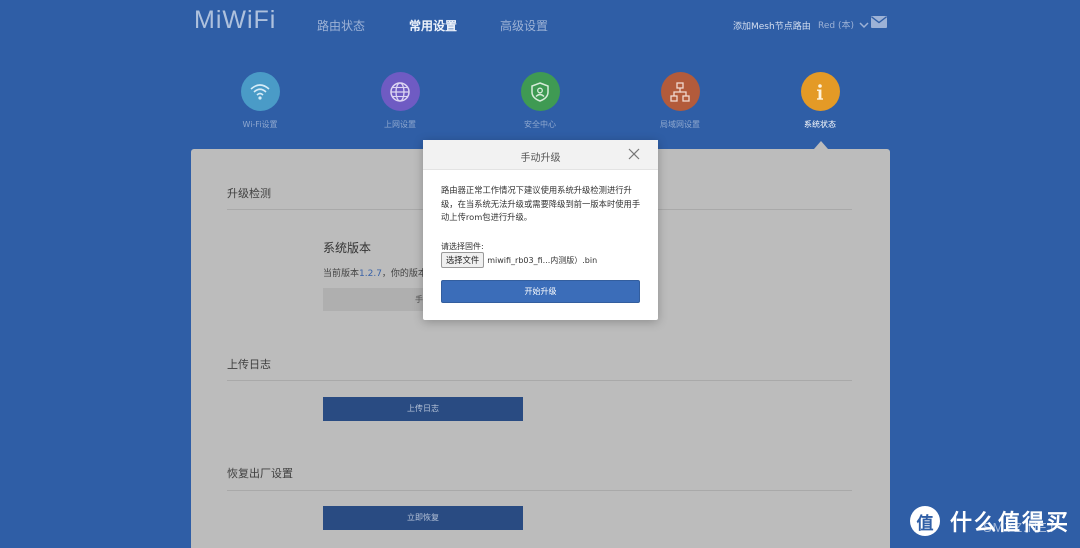 The width and height of the screenshot is (1080, 548). Describe the element at coordinates (540, 291) in the screenshot. I see `start-upgrade-button: 开始升级` at that location.